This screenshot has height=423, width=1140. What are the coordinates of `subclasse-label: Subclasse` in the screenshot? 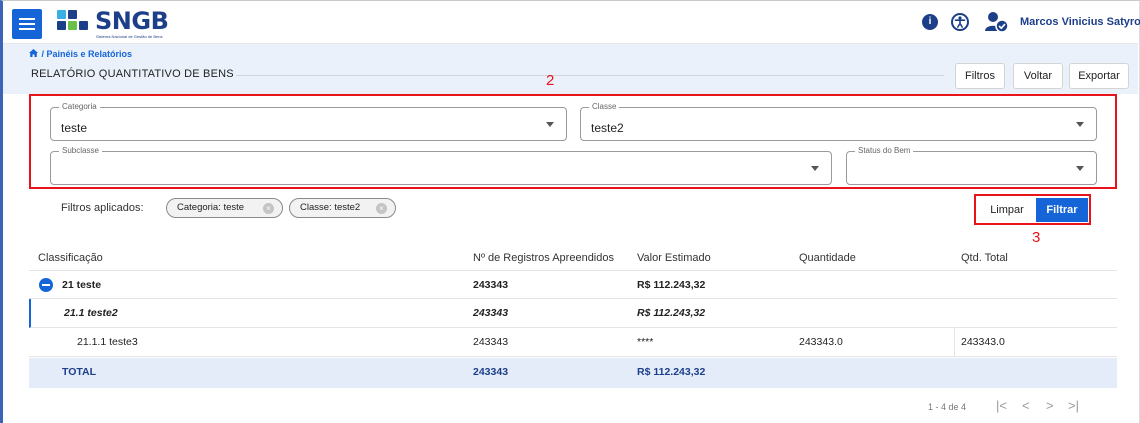 It's located at (80, 150).